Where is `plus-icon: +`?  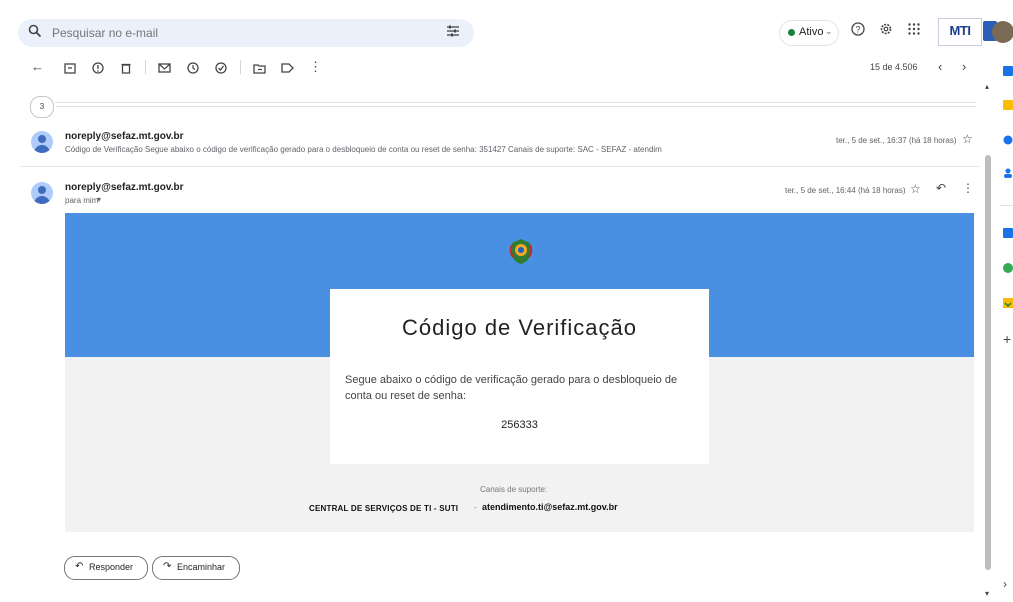 plus-icon: + is located at coordinates (1007, 339).